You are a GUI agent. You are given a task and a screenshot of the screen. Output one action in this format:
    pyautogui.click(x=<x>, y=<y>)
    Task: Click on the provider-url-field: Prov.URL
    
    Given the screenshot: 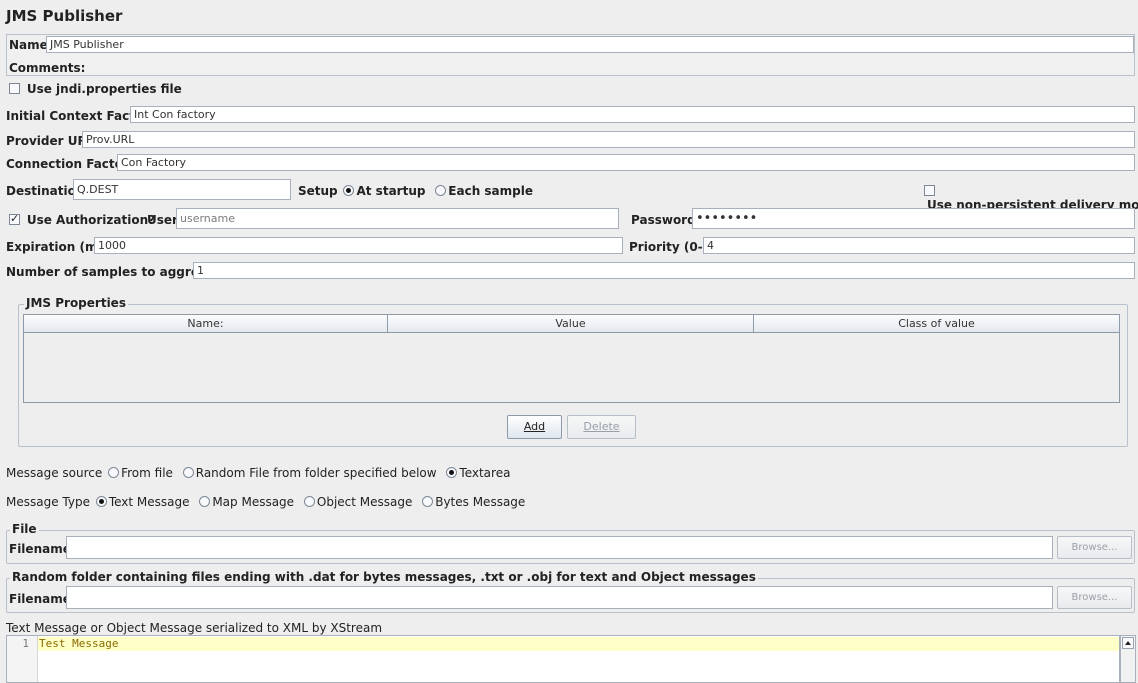 What is the action you would take?
    pyautogui.click(x=608, y=139)
    